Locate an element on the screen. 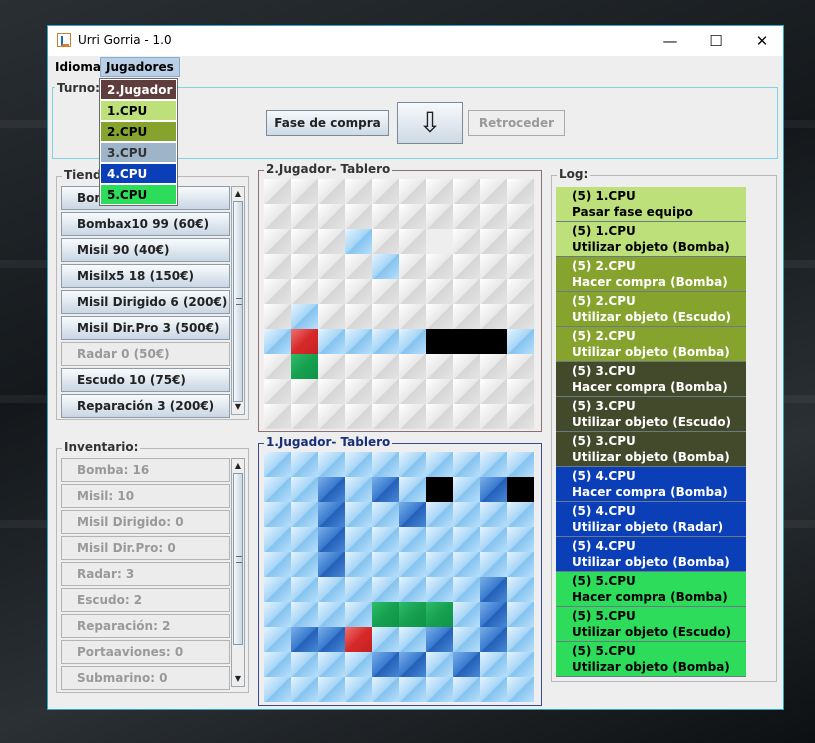 The image size is (815, 743). scroll-down-icon: ▼ is located at coordinates (238, 407).